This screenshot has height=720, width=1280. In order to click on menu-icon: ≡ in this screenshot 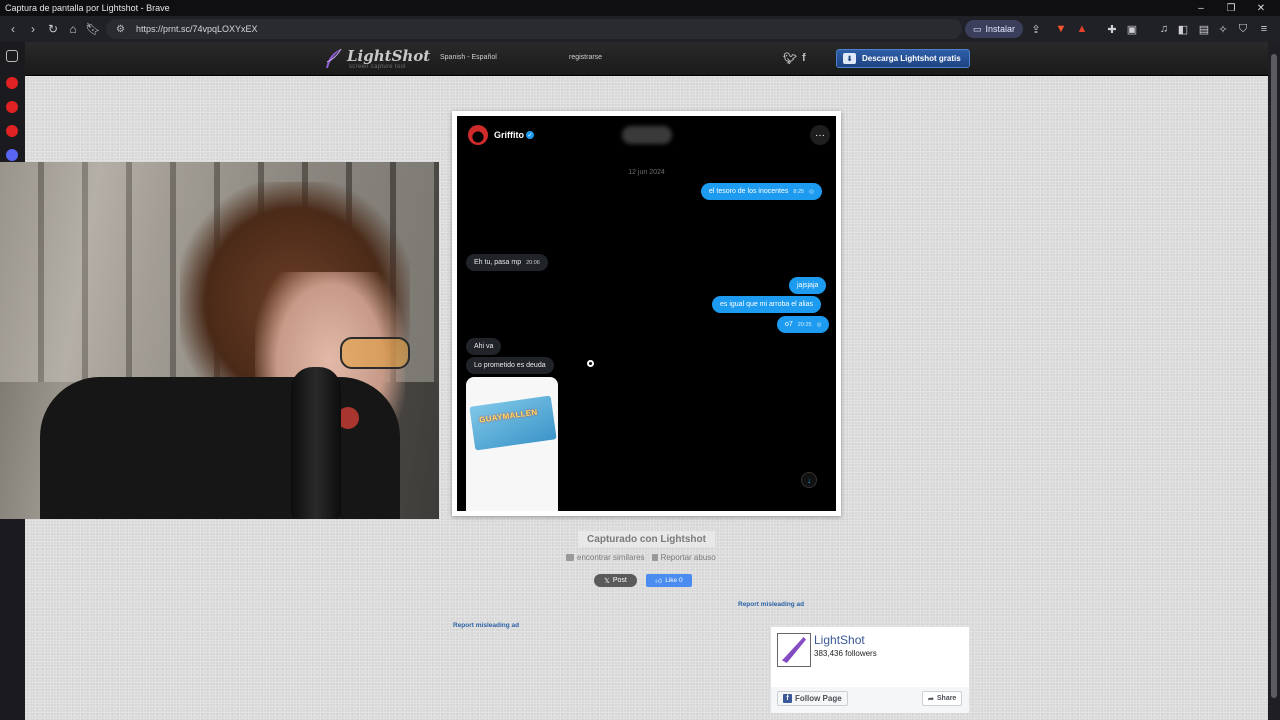, I will do `click(1264, 29)`.